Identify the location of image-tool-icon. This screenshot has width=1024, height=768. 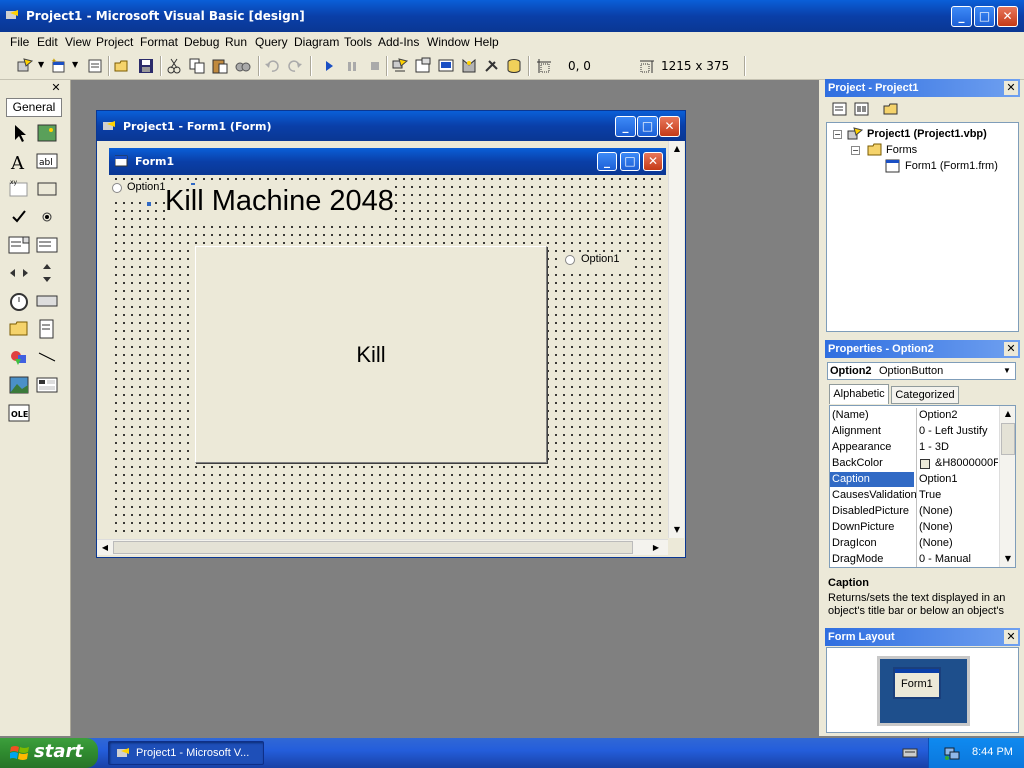
(19, 385).